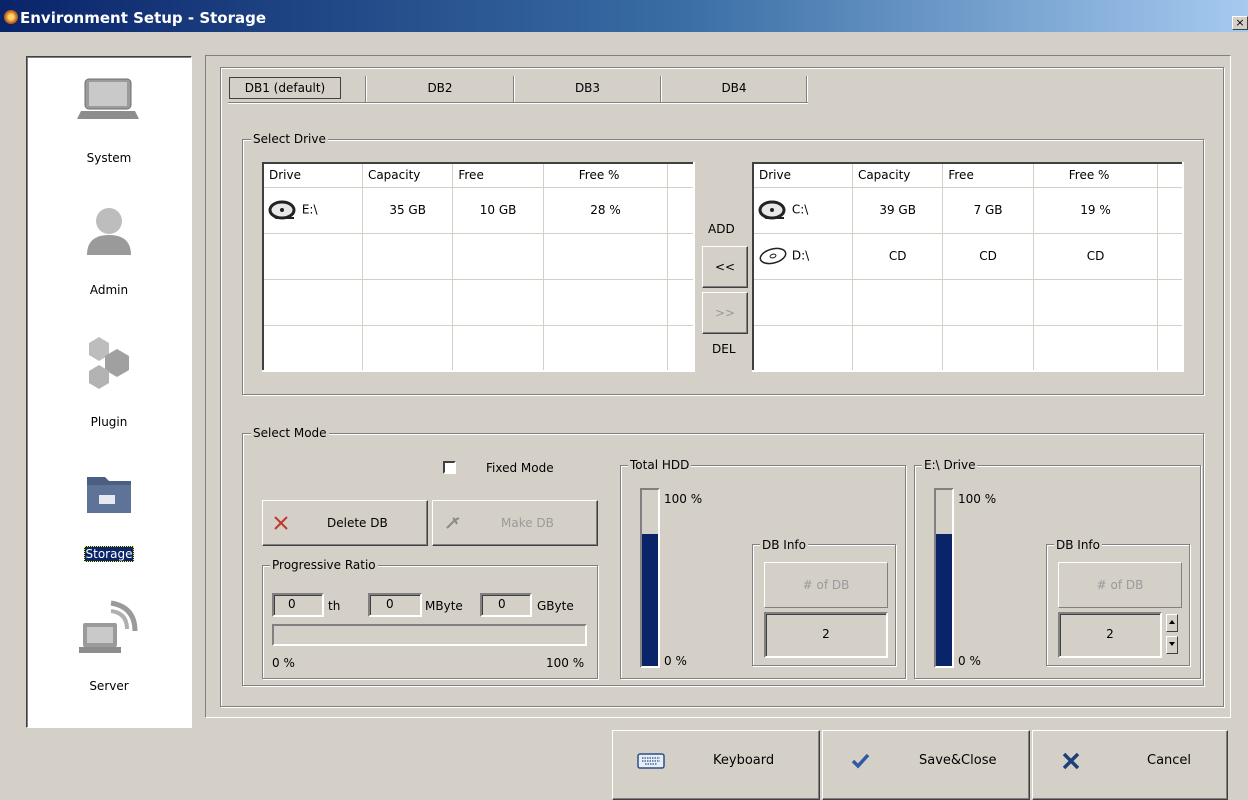 The height and width of the screenshot is (800, 1248). I want to click on tab-db3: DB3, so click(587, 88).